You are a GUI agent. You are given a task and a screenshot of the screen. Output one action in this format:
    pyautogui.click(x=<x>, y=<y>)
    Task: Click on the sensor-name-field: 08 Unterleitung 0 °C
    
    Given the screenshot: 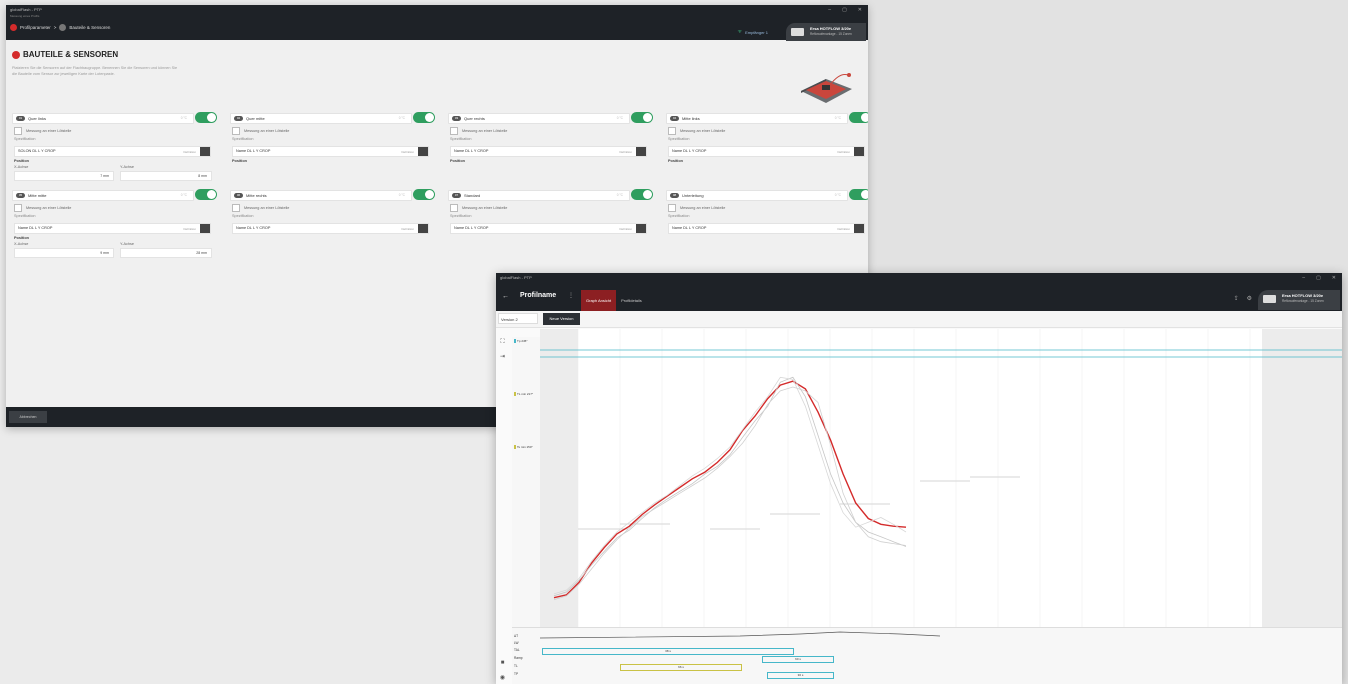 What is the action you would take?
    pyautogui.click(x=757, y=195)
    